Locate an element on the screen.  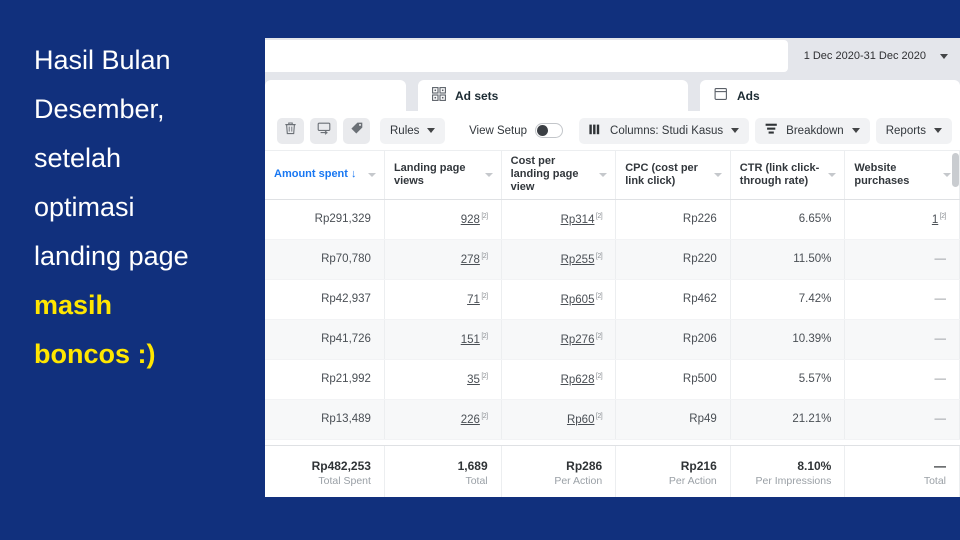
toggle-switch is located at coordinates (549, 130).